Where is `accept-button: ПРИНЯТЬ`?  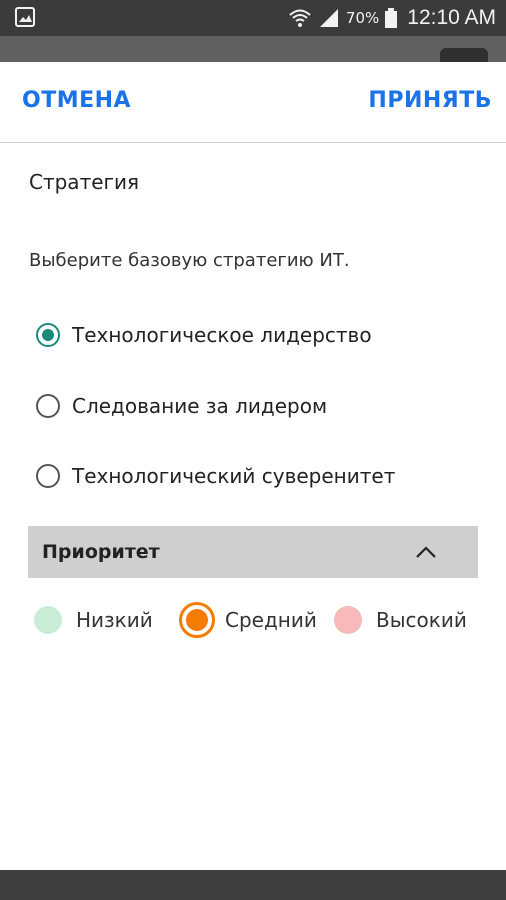
accept-button: ПРИНЯТЬ is located at coordinates (430, 100).